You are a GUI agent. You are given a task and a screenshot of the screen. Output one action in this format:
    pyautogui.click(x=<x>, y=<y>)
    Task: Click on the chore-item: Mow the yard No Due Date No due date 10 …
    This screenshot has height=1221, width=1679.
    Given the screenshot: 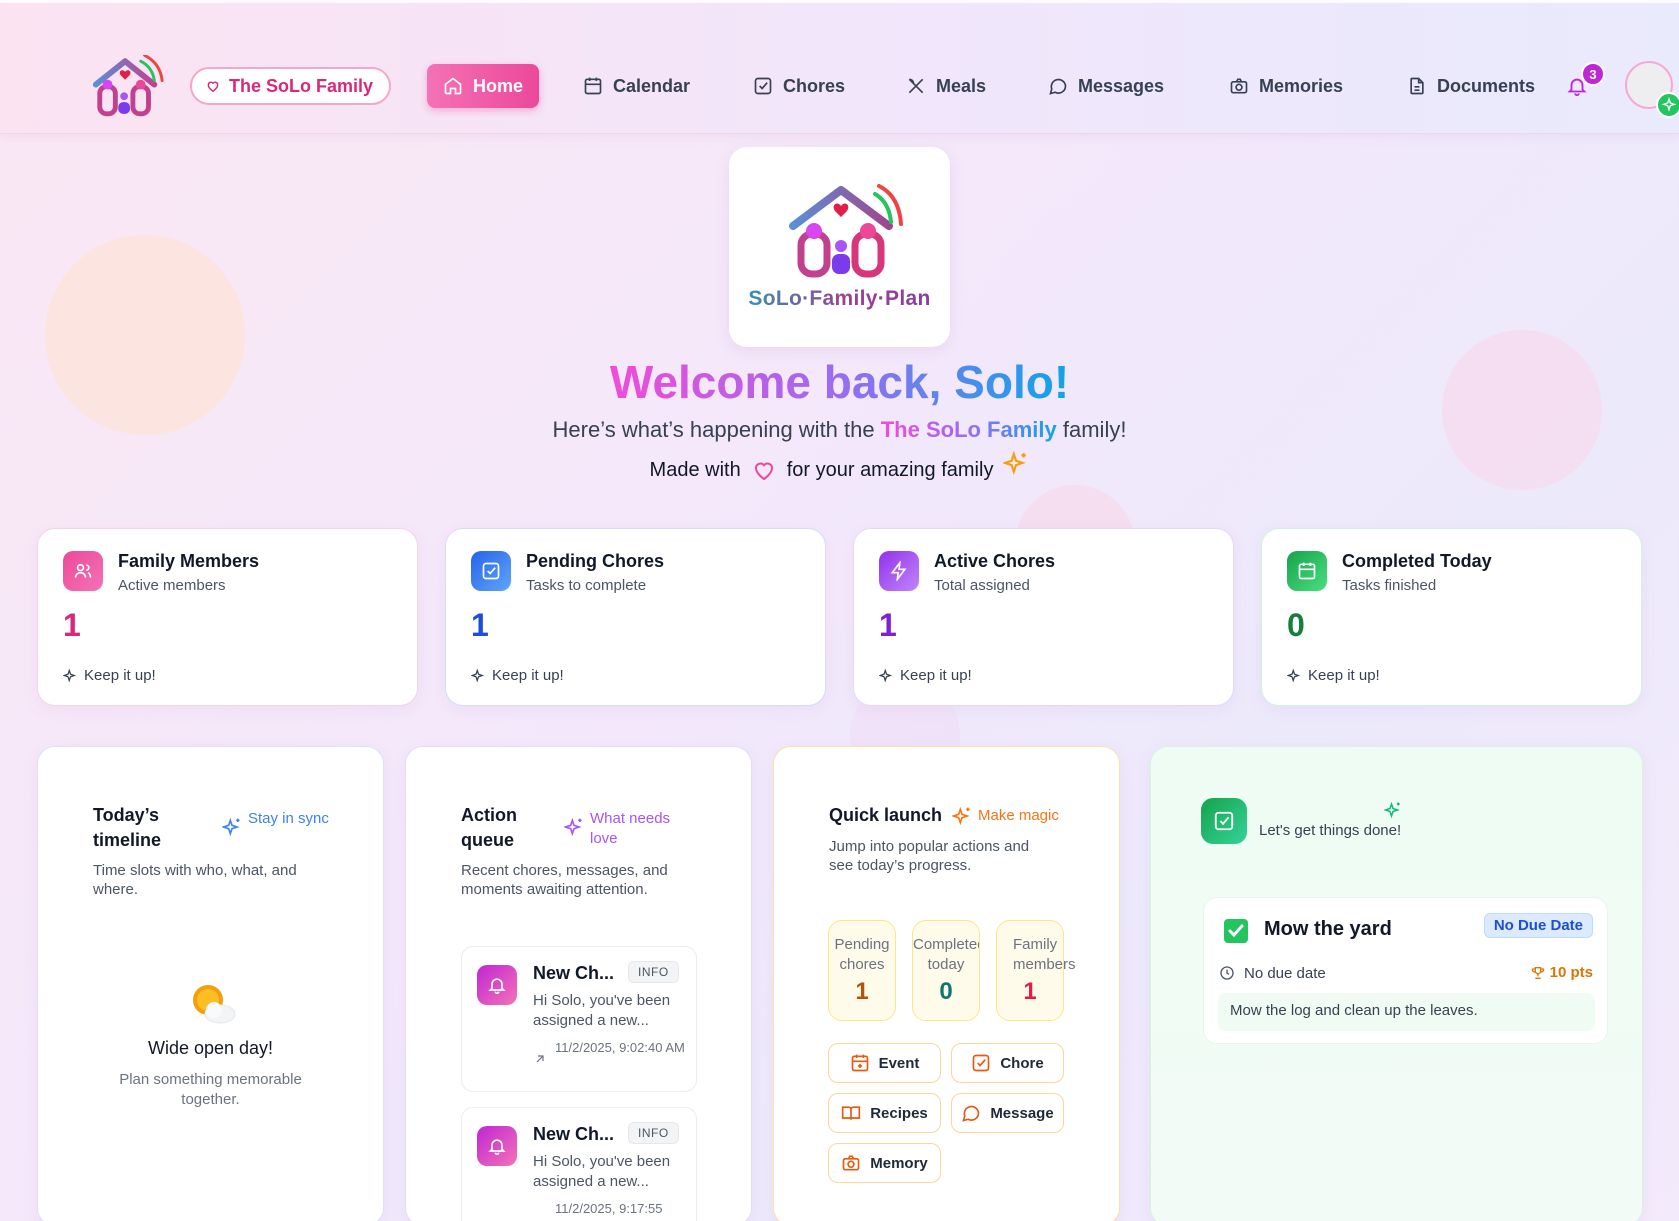 What is the action you would take?
    pyautogui.click(x=1405, y=970)
    